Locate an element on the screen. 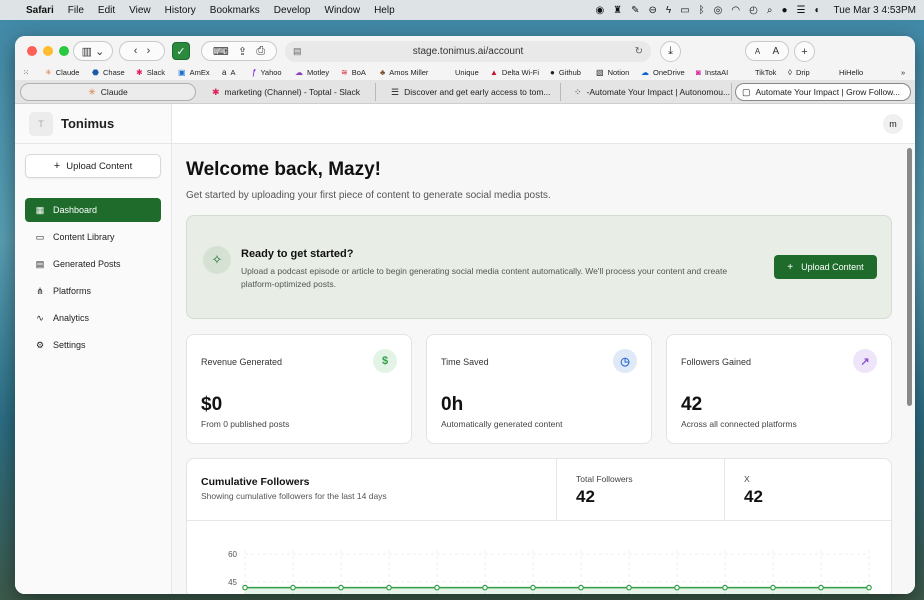 Image resolution: width=924 pixels, height=600 pixels. text-larger-button: A is located at coordinates (775, 51).